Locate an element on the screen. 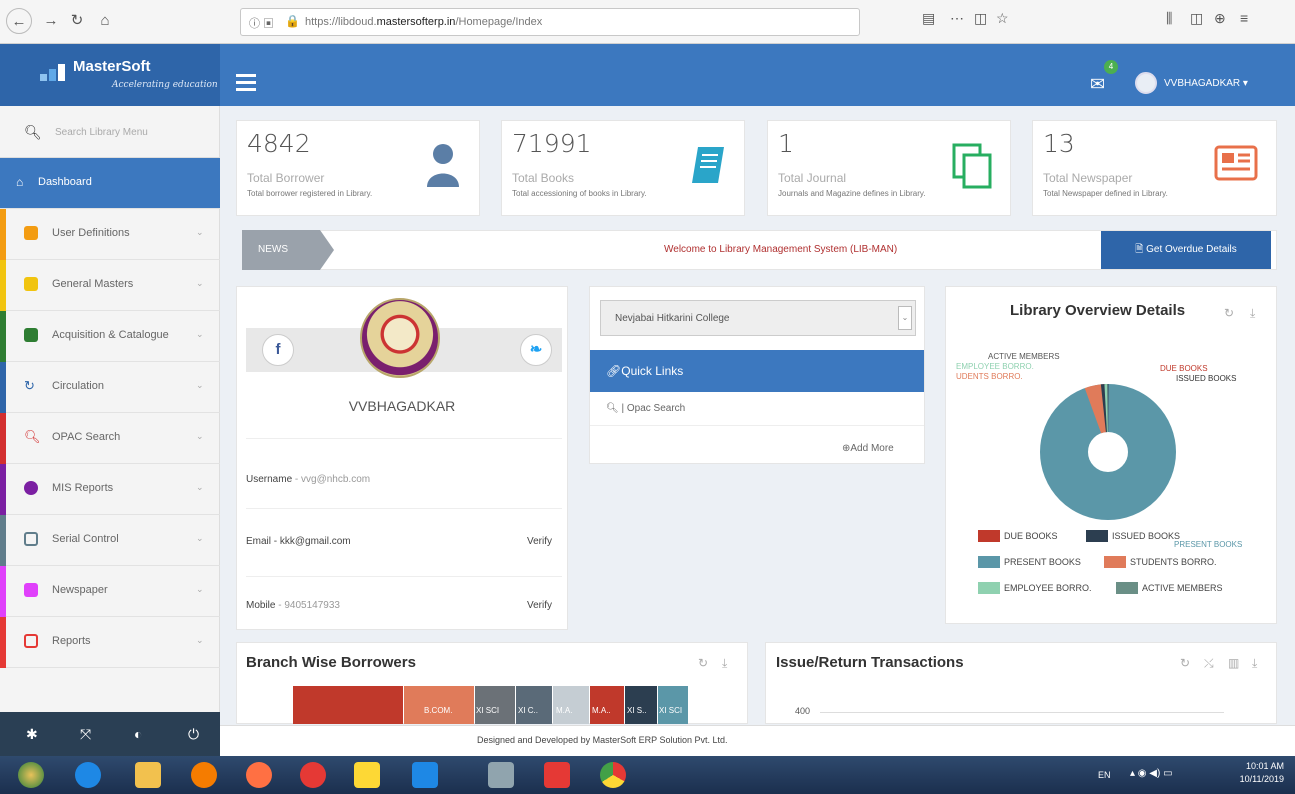 The width and height of the screenshot is (1295, 794). sidebar-item-newspaper: Newspaper ⌄ is located at coordinates (110, 591).